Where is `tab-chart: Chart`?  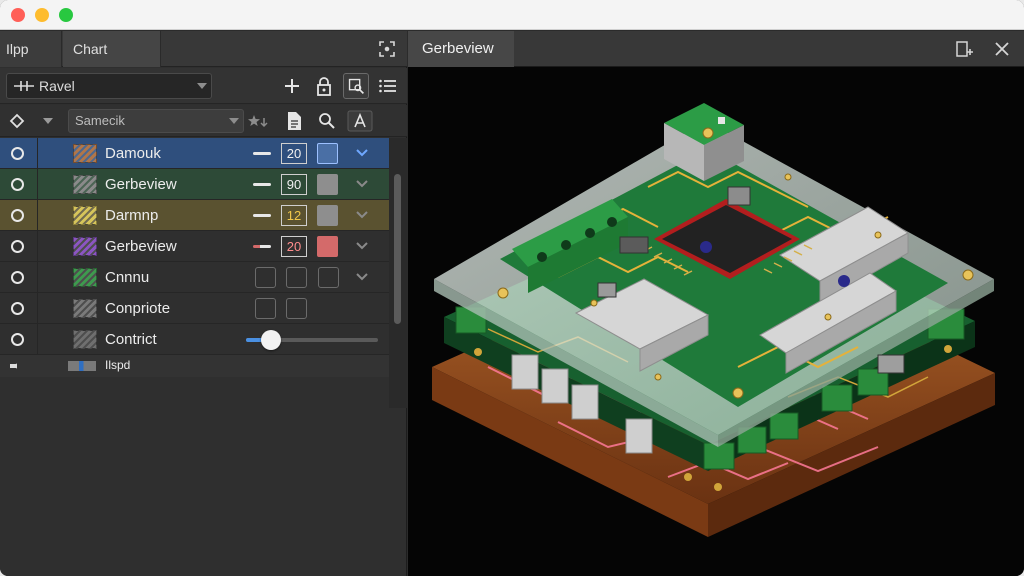 tab-chart: Chart is located at coordinates (112, 49).